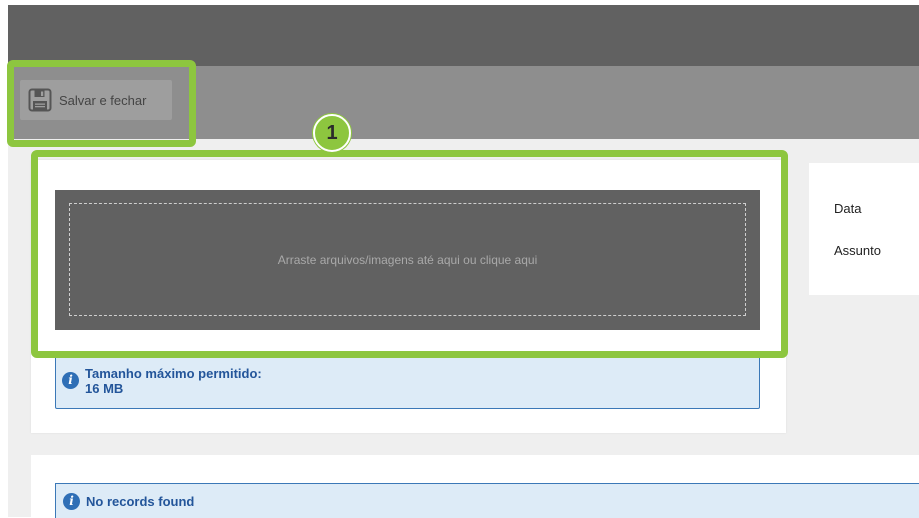  I want to click on no-records-text: No records found, so click(140, 501).